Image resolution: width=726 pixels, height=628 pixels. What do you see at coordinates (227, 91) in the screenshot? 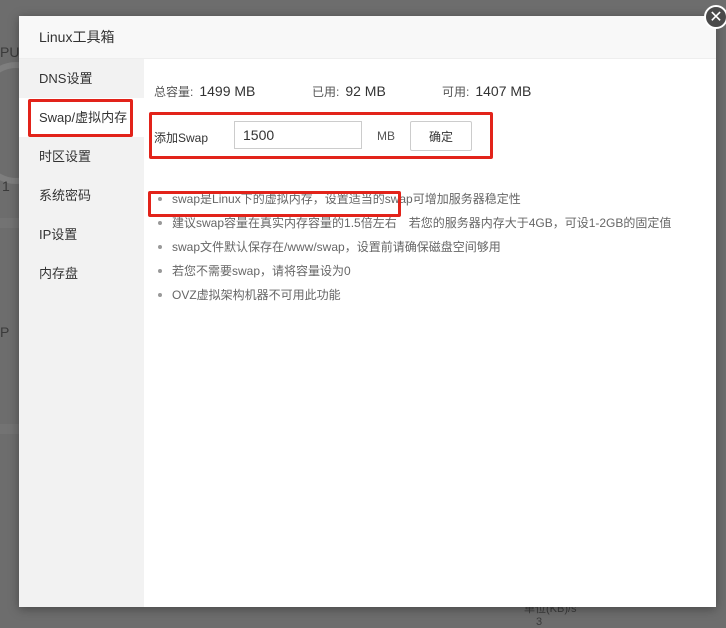
I see `stat-total-value: 1499 MB` at bounding box center [227, 91].